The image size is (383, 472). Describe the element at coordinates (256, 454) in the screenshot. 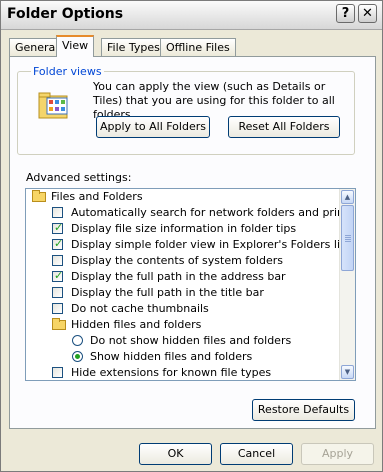

I see `cancel-button: Cancel` at that location.